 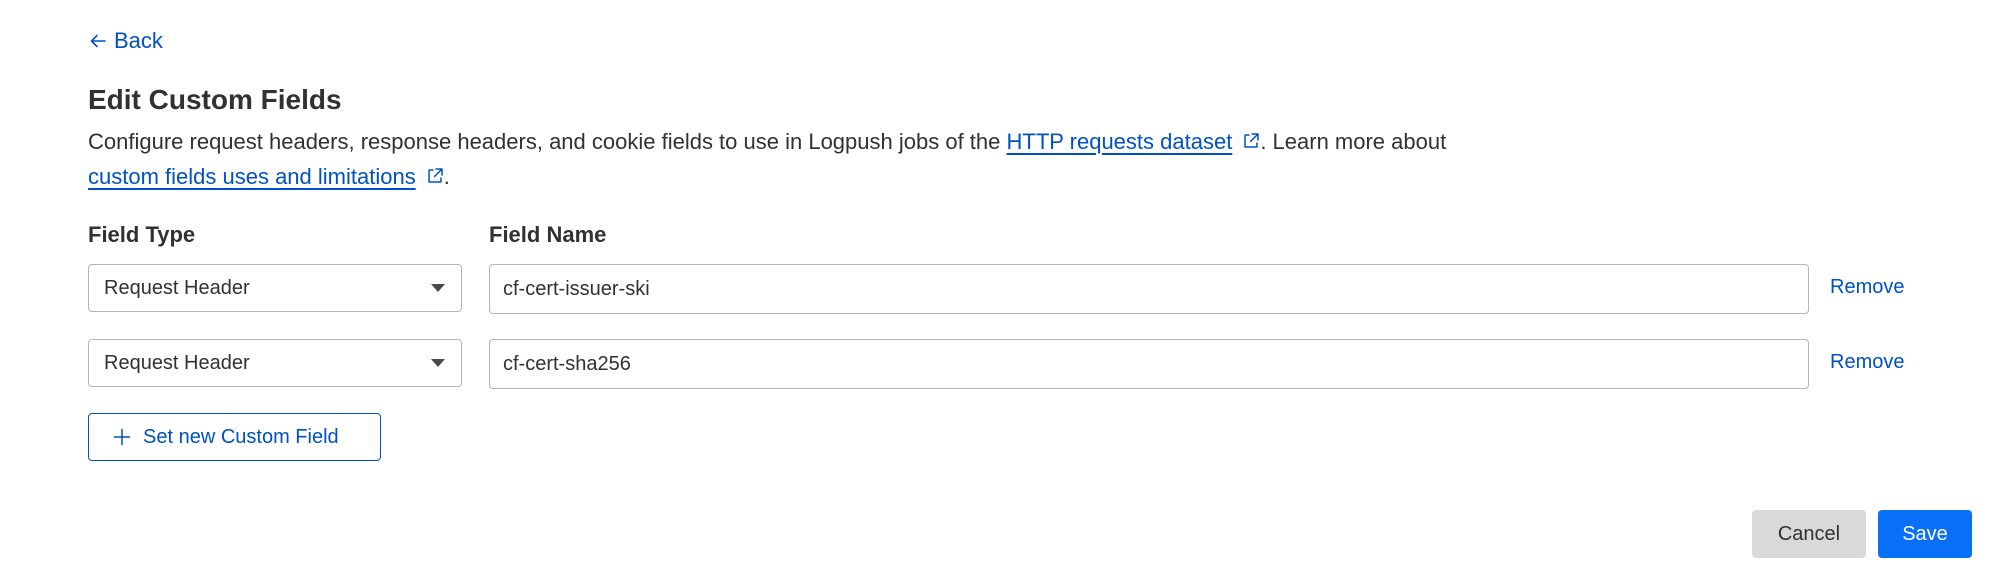 I want to click on description-text-2: . Learn more about, so click(x=1353, y=141).